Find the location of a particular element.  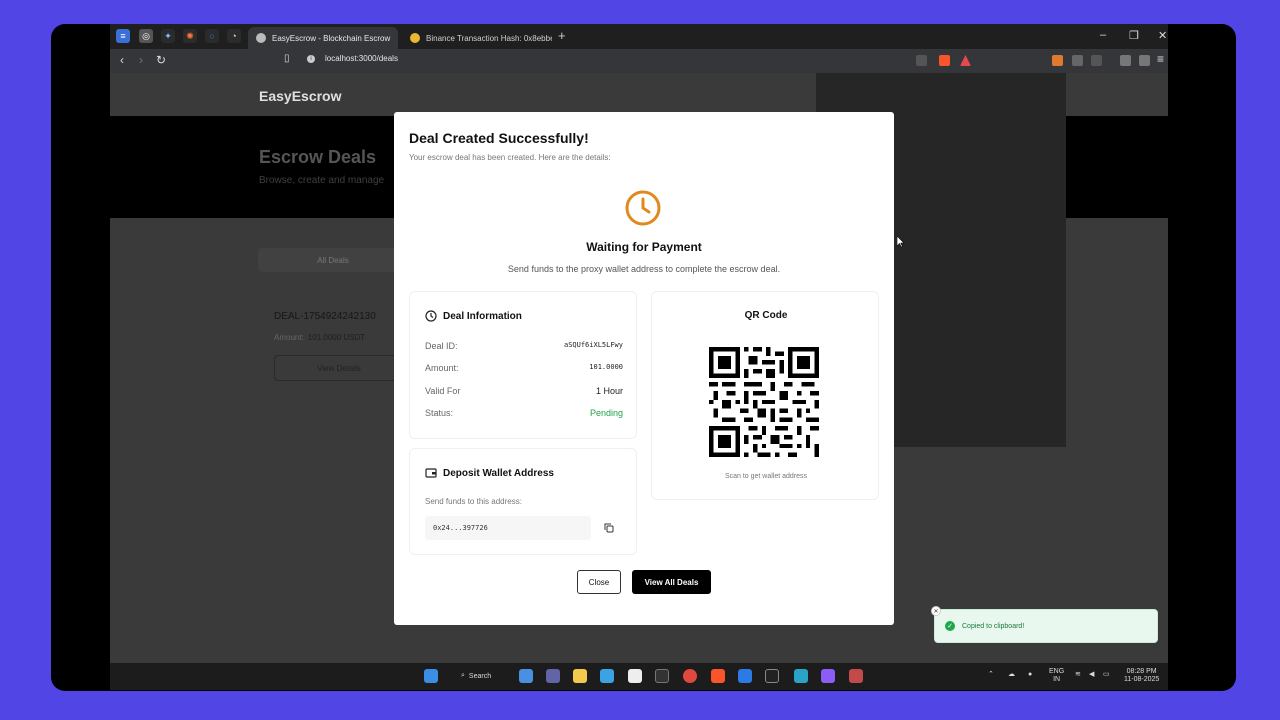

file-explorer-icon is located at coordinates (580, 676).